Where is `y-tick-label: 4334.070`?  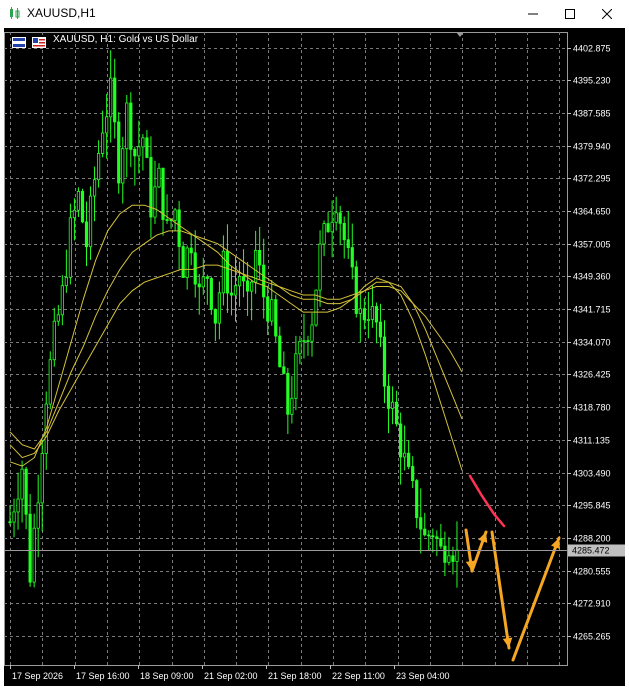 y-tick-label: 4334.070 is located at coordinates (592, 343).